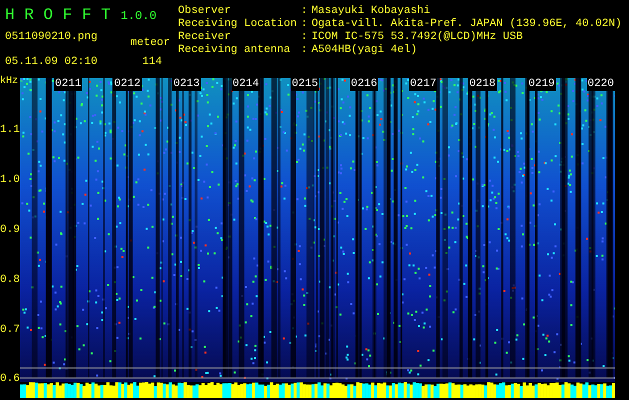 This screenshot has height=400, width=629. What do you see at coordinates (423, 84) in the screenshot?
I see `time-label: 0217` at bounding box center [423, 84].